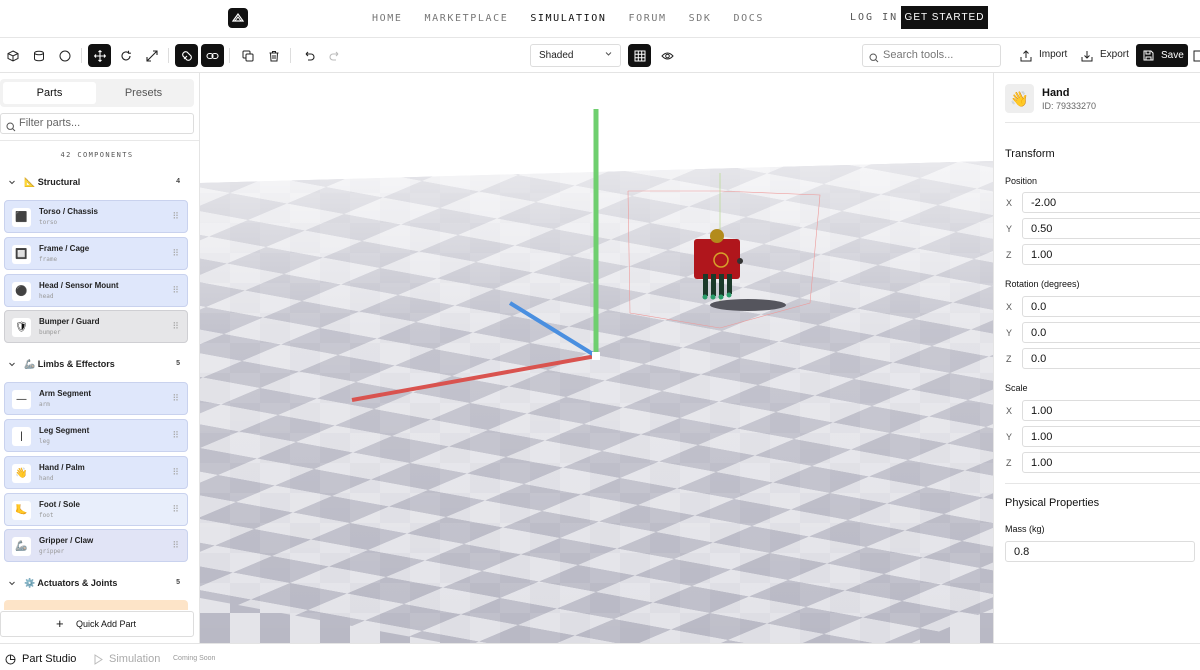 The width and height of the screenshot is (1200, 670). What do you see at coordinates (97, 584) in the screenshot?
I see `group-actuators: ⚙️ Actuators & Joints 5` at bounding box center [97, 584].